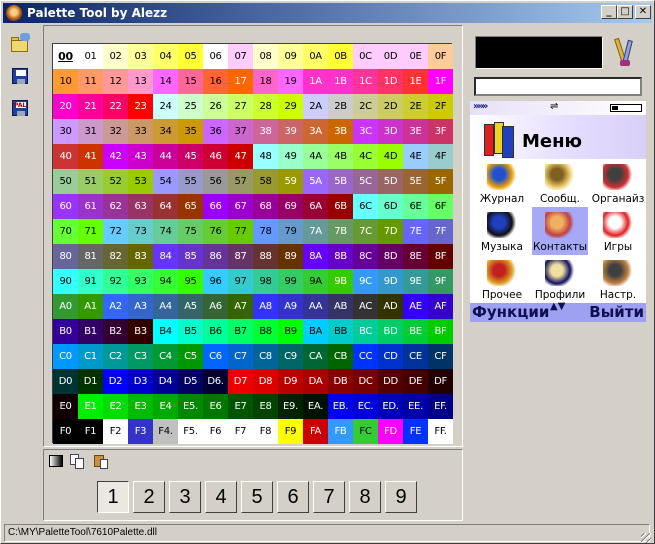 The height and width of the screenshot is (544, 655). I want to click on palette-cell: B1, so click(90, 331).